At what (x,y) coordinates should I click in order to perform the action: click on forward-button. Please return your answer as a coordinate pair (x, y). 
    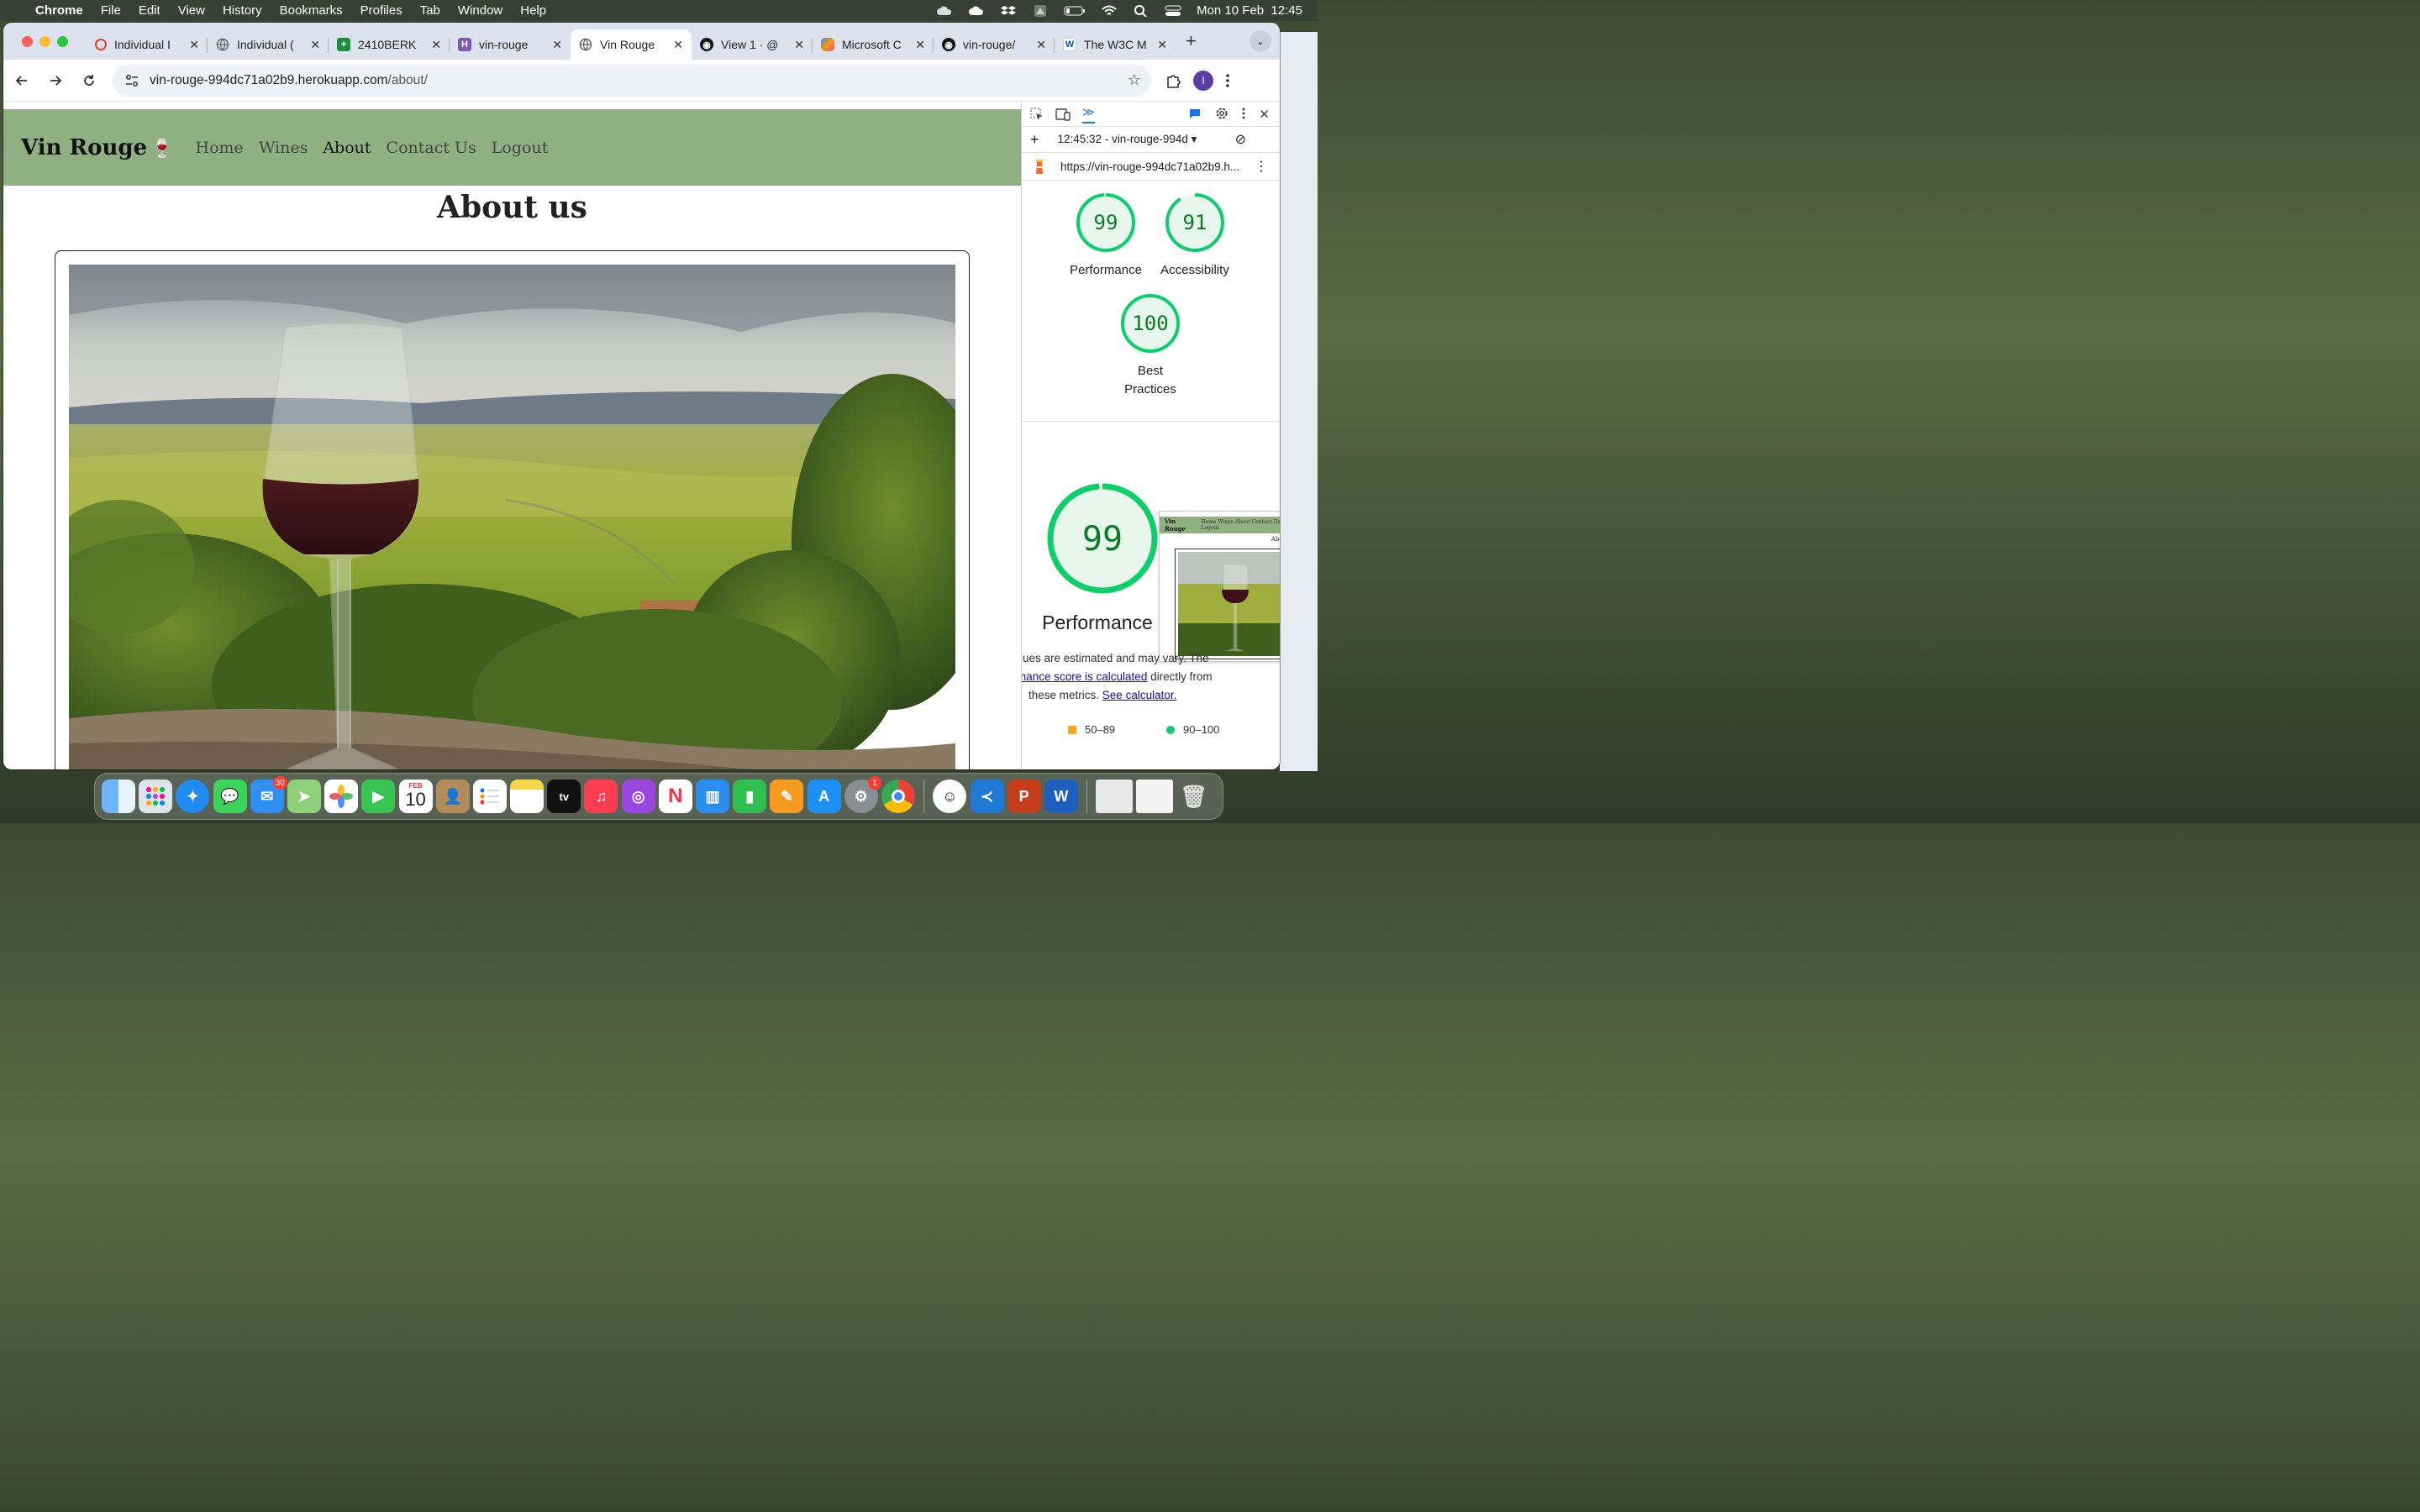
    Looking at the image, I should click on (55, 81).